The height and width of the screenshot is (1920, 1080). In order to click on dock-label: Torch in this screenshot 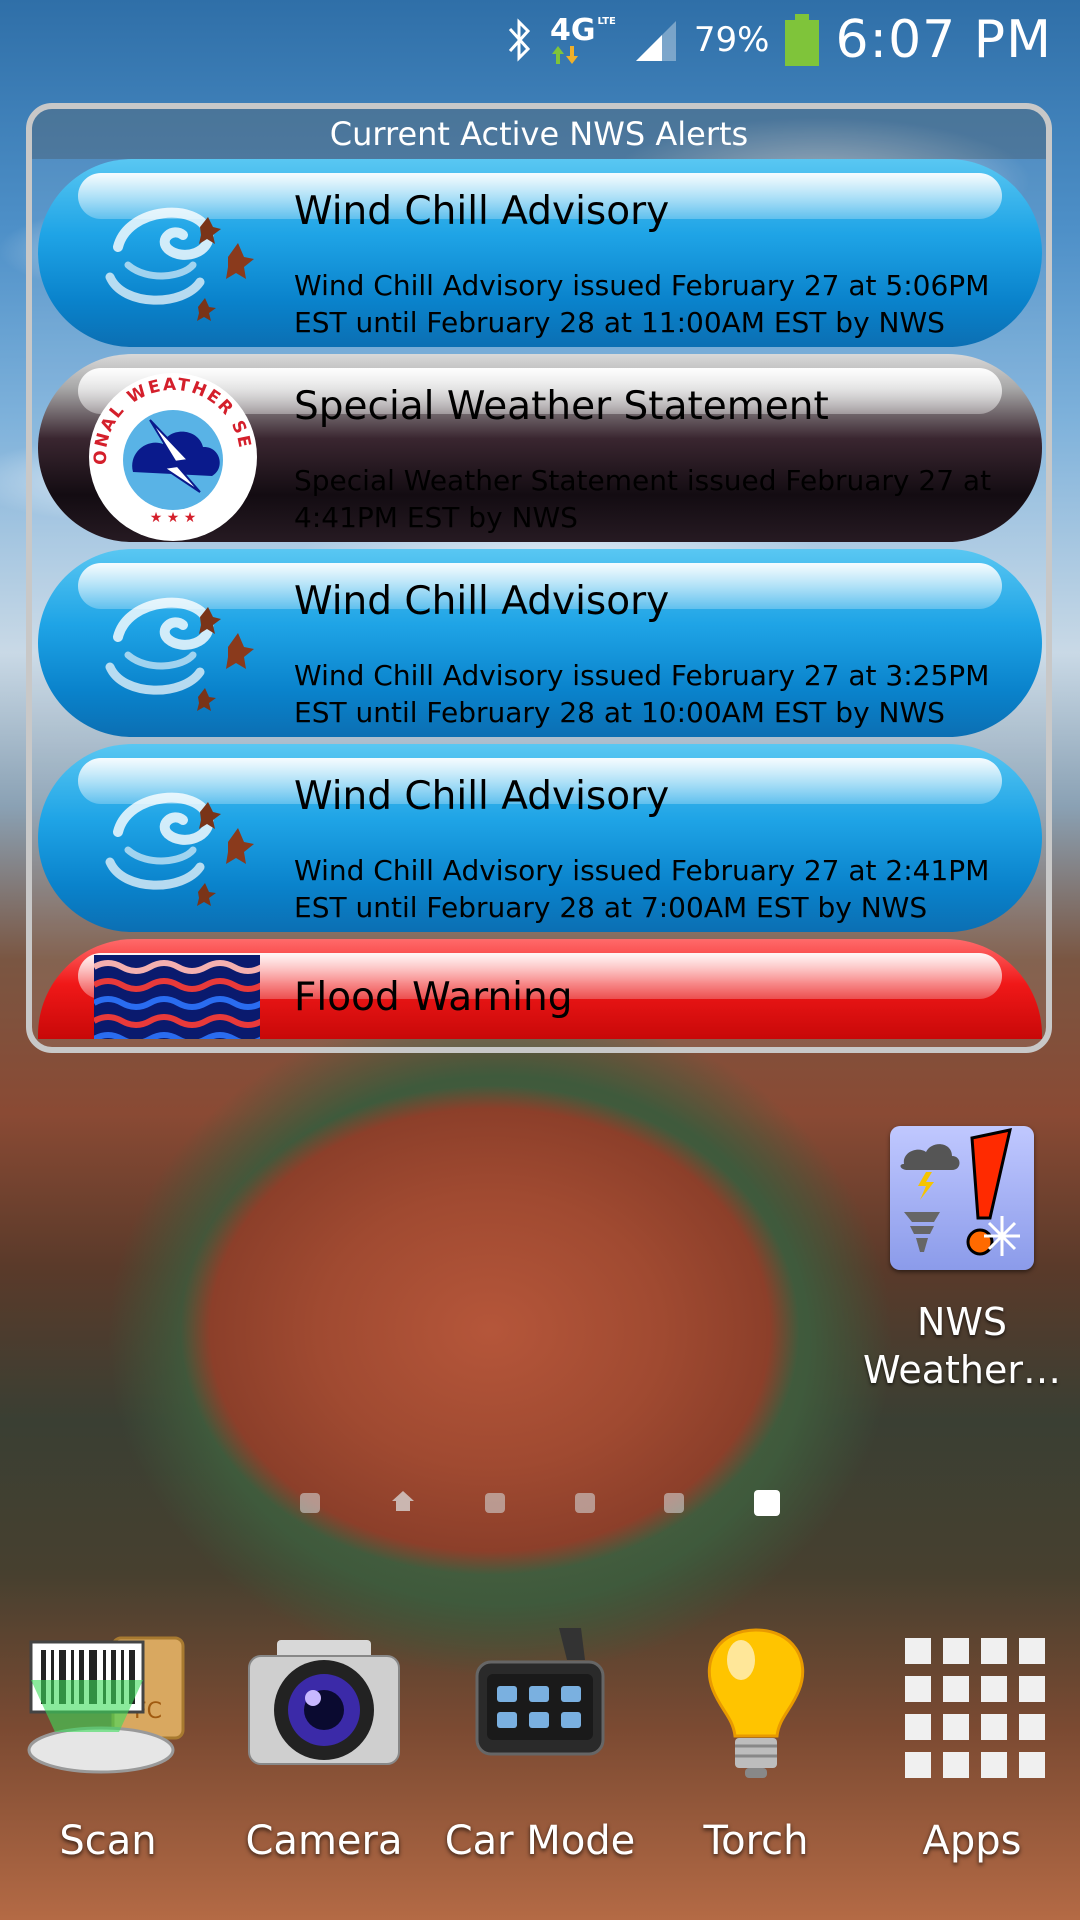, I will do `click(756, 1841)`.